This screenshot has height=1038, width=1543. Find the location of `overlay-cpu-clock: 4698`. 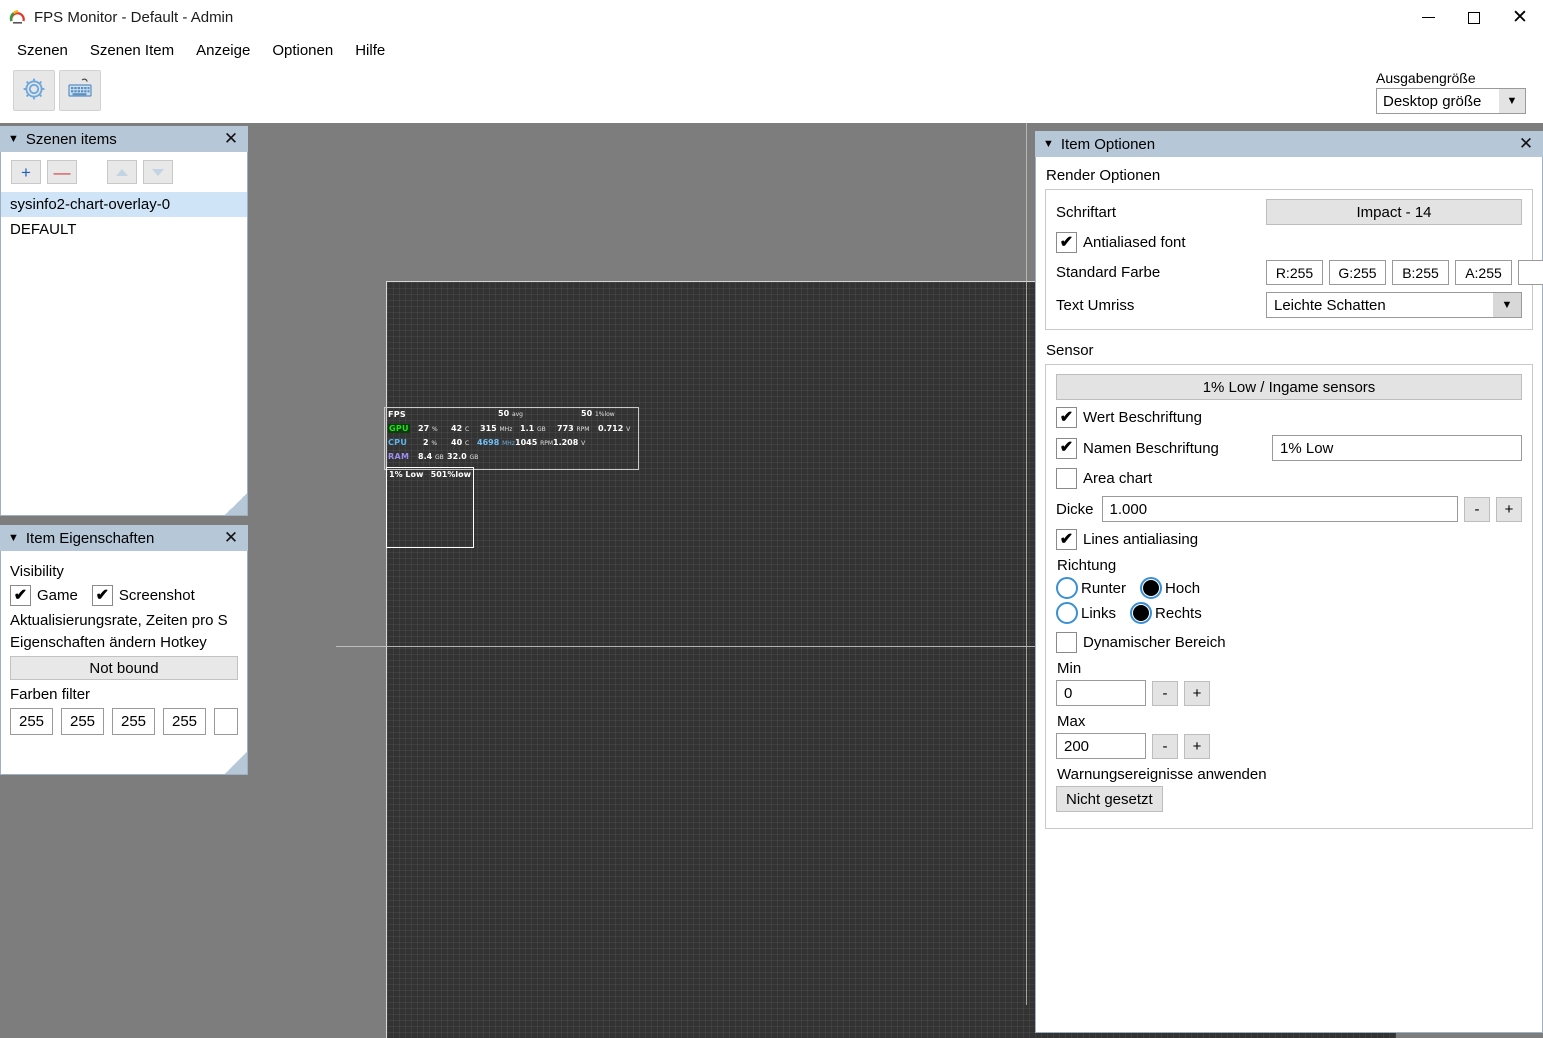

overlay-cpu-clock: 4698 is located at coordinates (488, 442).